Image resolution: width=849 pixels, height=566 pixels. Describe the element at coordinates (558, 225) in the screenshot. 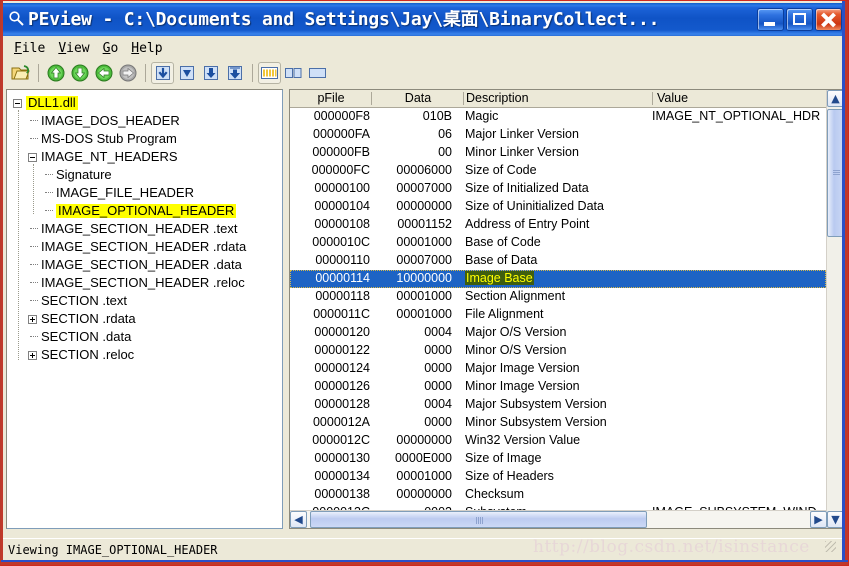

I see `table-row: 00000108 00001152 Address of Entry Point` at that location.